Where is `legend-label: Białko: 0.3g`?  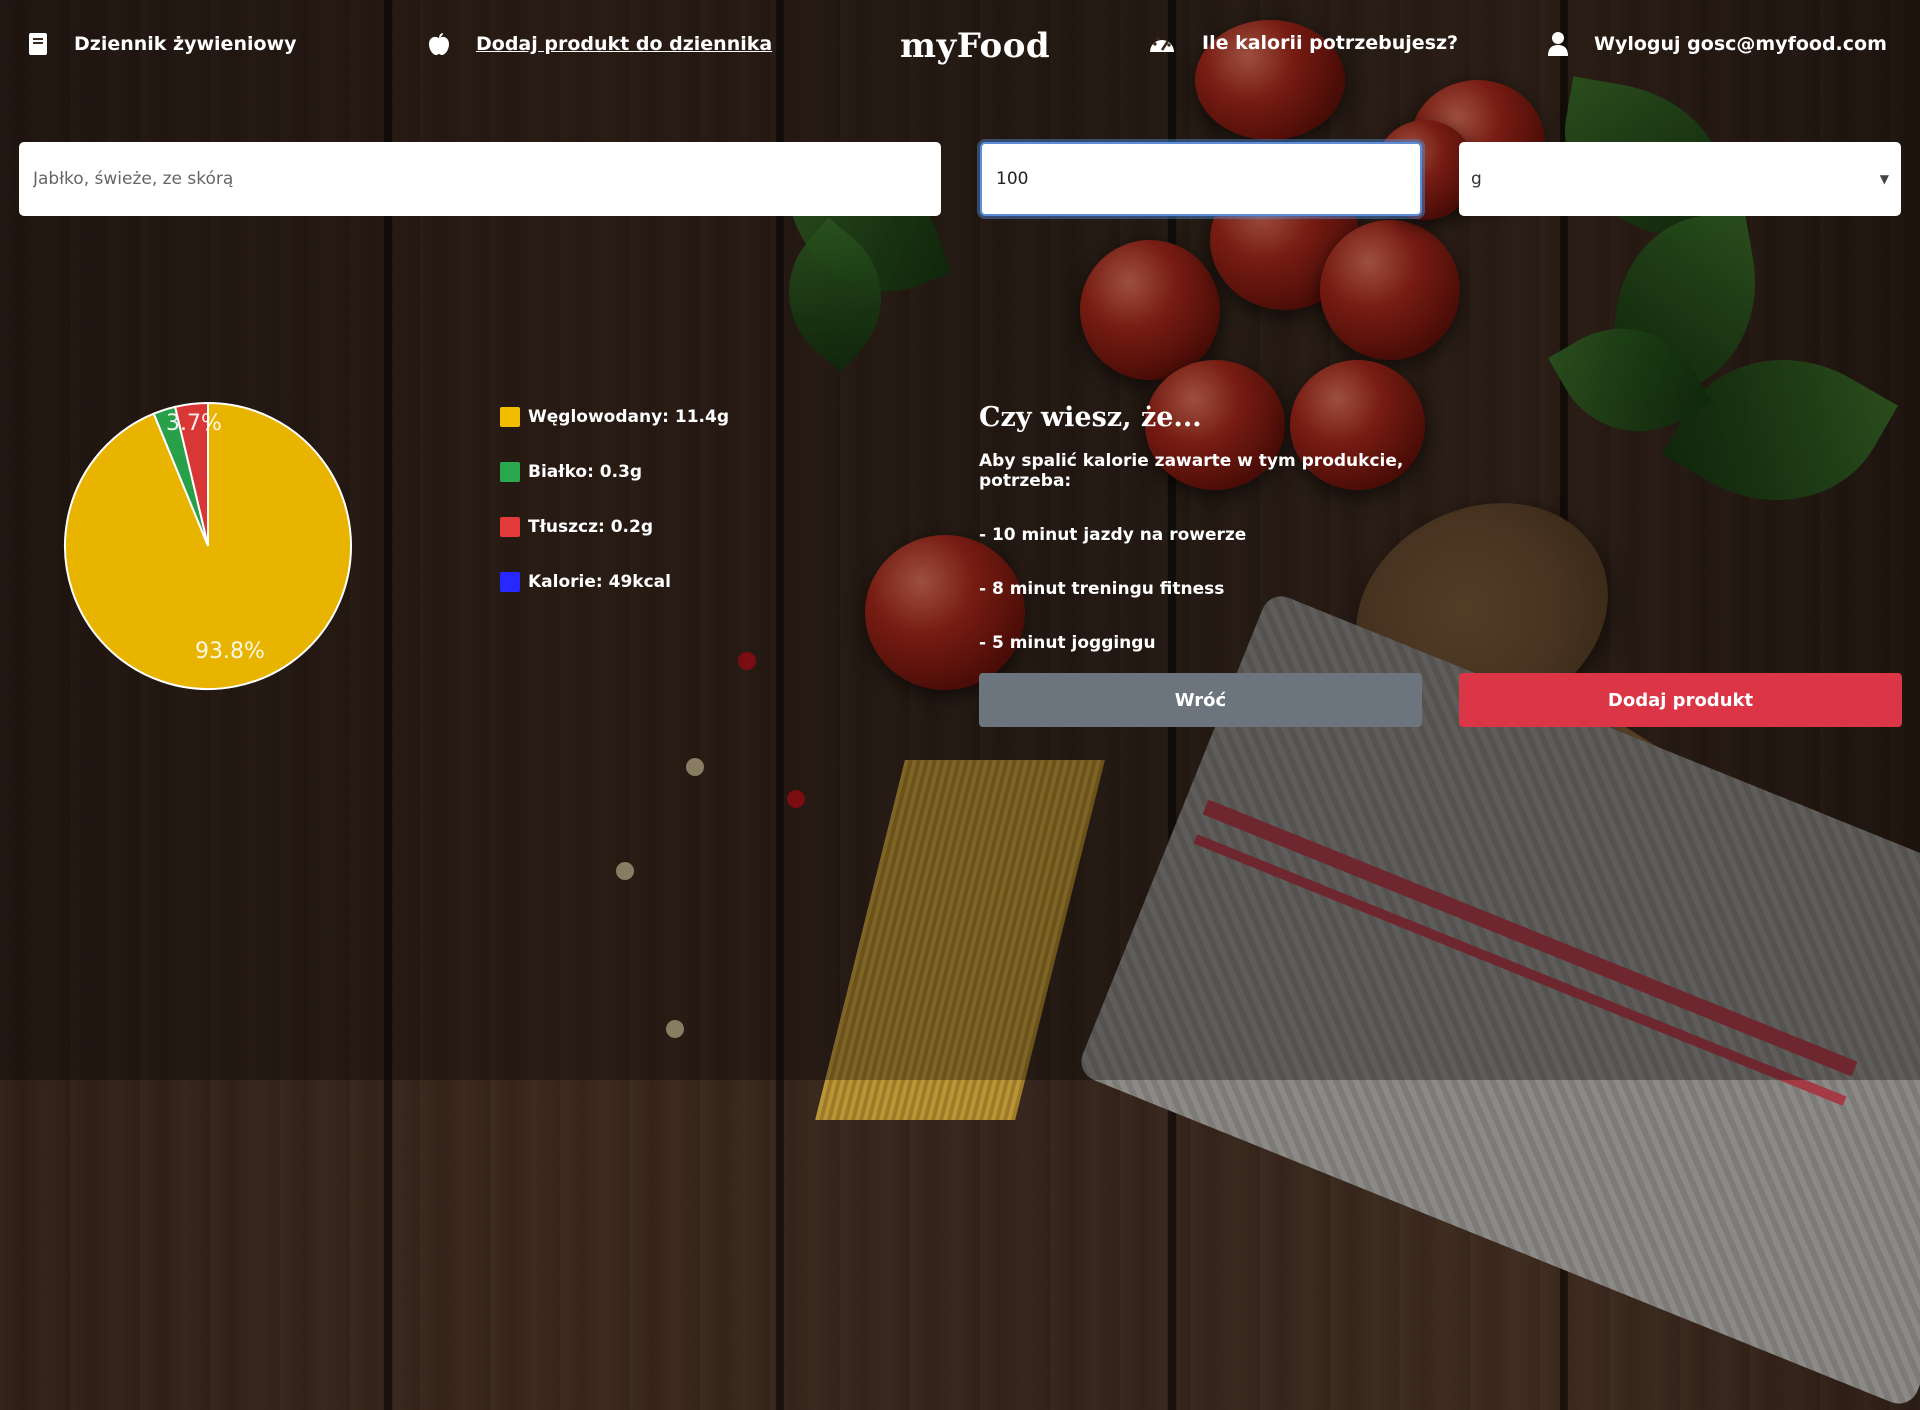 legend-label: Białko: 0.3g is located at coordinates (585, 472).